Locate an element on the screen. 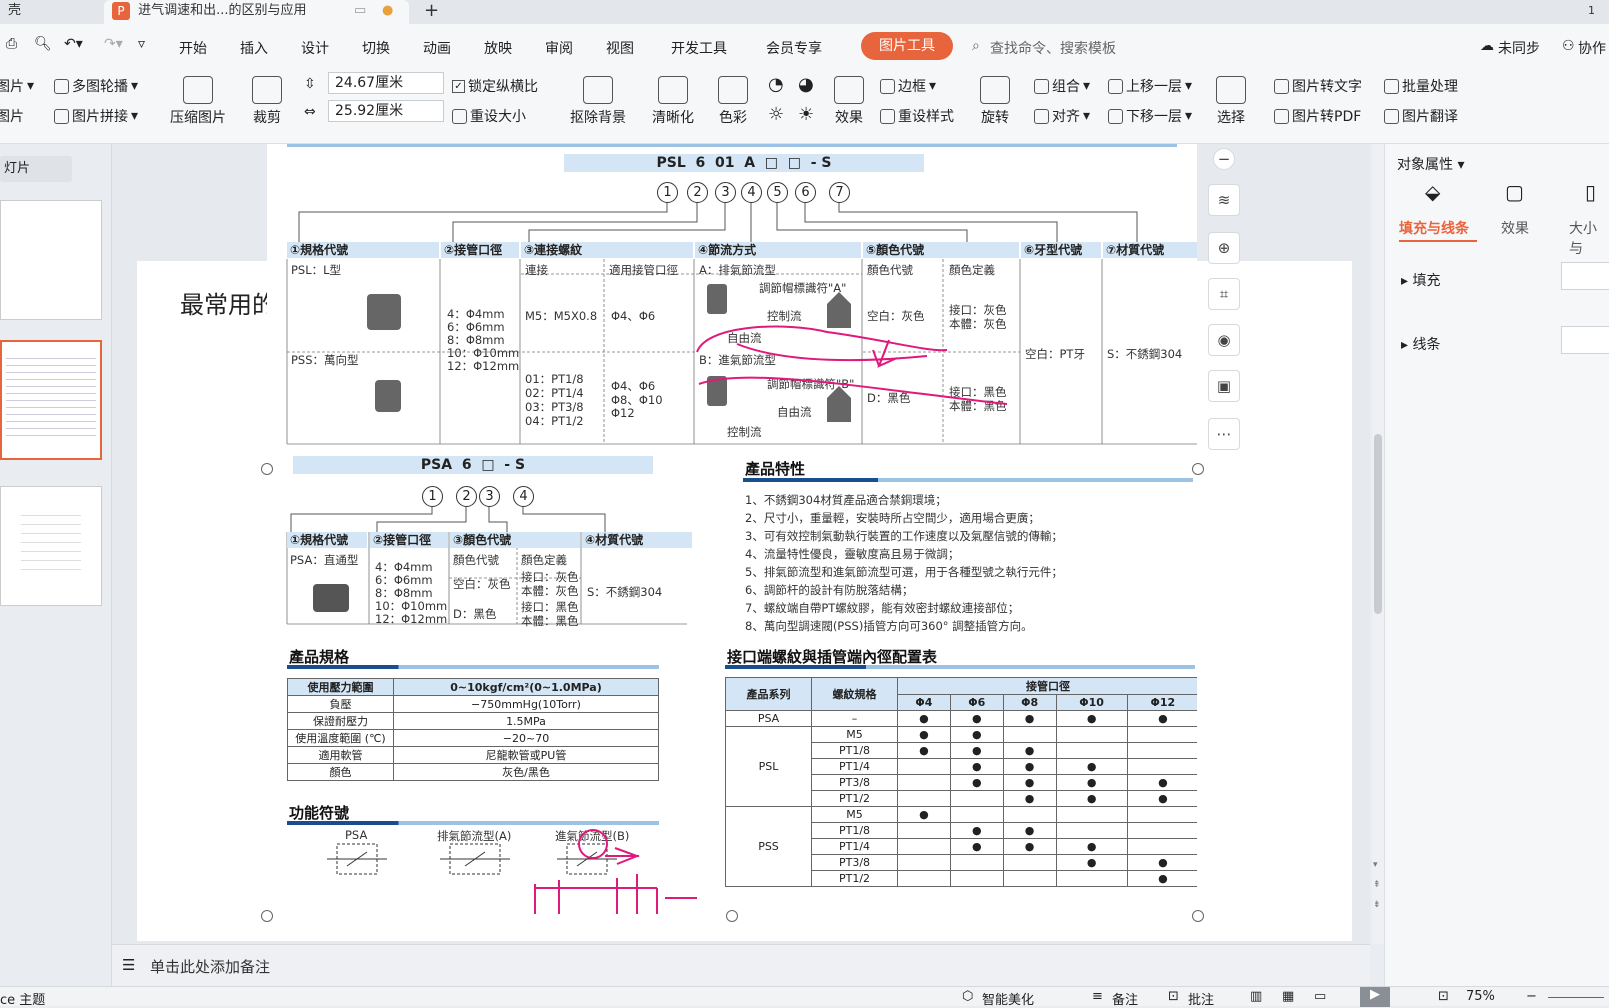 The height and width of the screenshot is (1008, 1609). scrollbar-thumb is located at coordinates (1378, 524).